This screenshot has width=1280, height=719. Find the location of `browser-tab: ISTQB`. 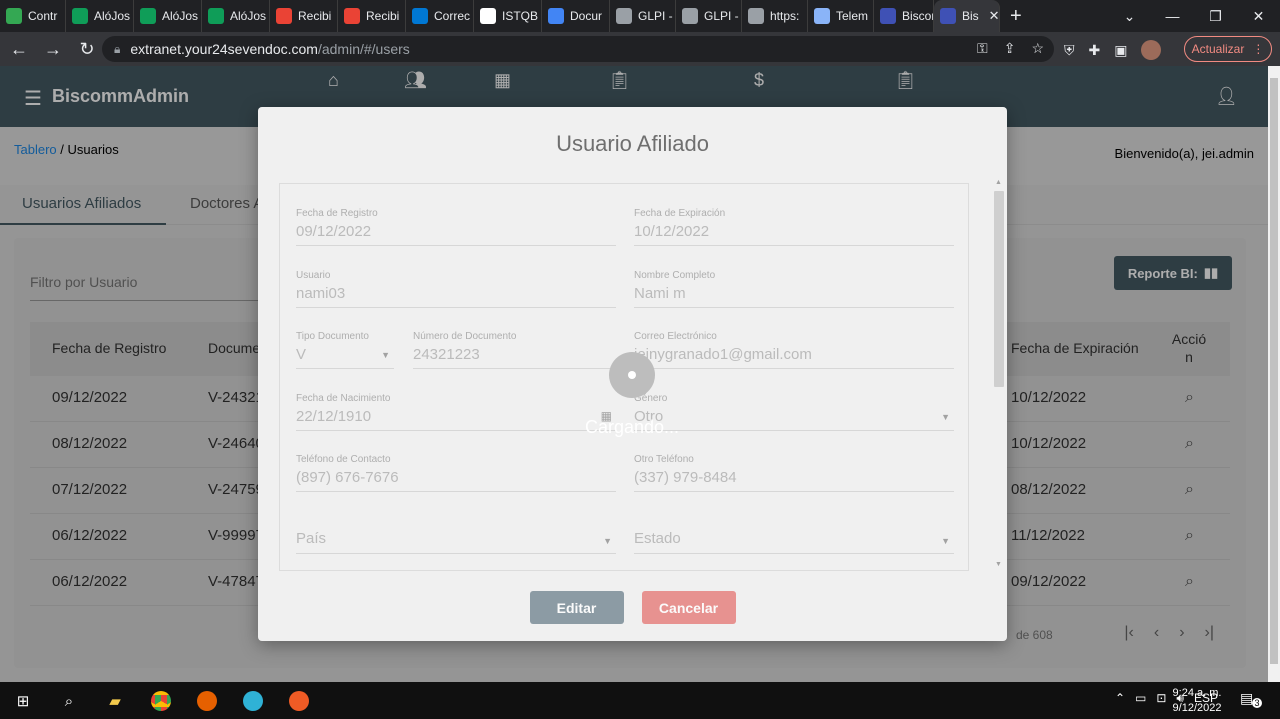

browser-tab: ISTQB is located at coordinates (508, 16).